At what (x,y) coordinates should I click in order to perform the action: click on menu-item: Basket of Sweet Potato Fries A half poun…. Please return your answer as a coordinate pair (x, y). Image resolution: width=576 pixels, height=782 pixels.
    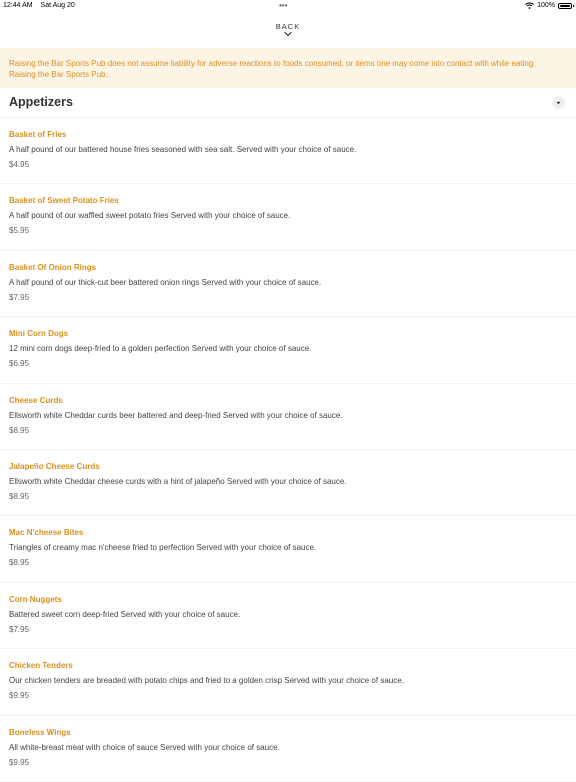
    Looking at the image, I should click on (288, 217).